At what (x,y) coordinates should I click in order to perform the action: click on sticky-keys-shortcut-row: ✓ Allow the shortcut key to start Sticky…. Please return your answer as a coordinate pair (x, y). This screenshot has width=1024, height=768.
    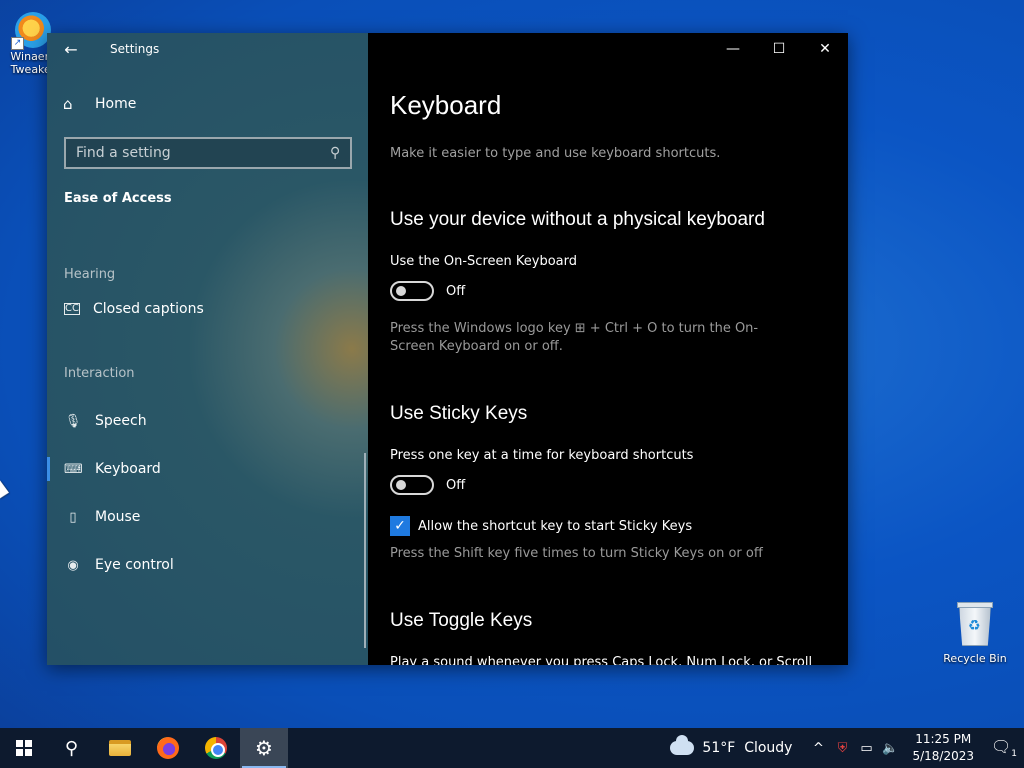
    Looking at the image, I should click on (541, 526).